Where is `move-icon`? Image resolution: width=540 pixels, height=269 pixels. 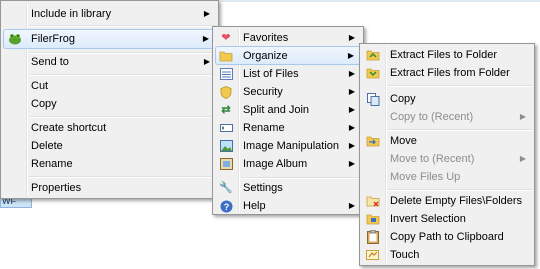 move-icon is located at coordinates (373, 141).